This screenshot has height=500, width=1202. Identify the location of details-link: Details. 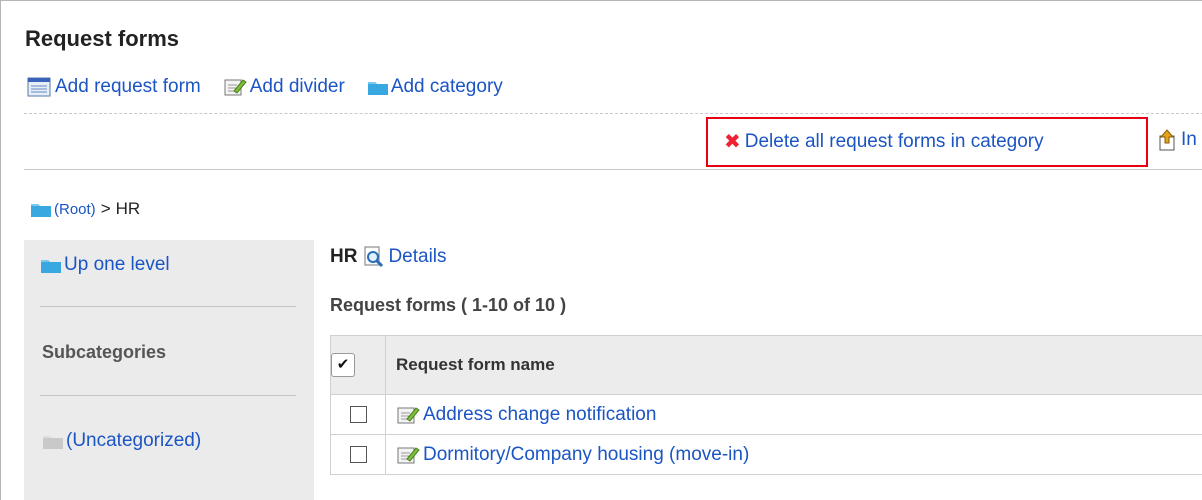
(417, 257).